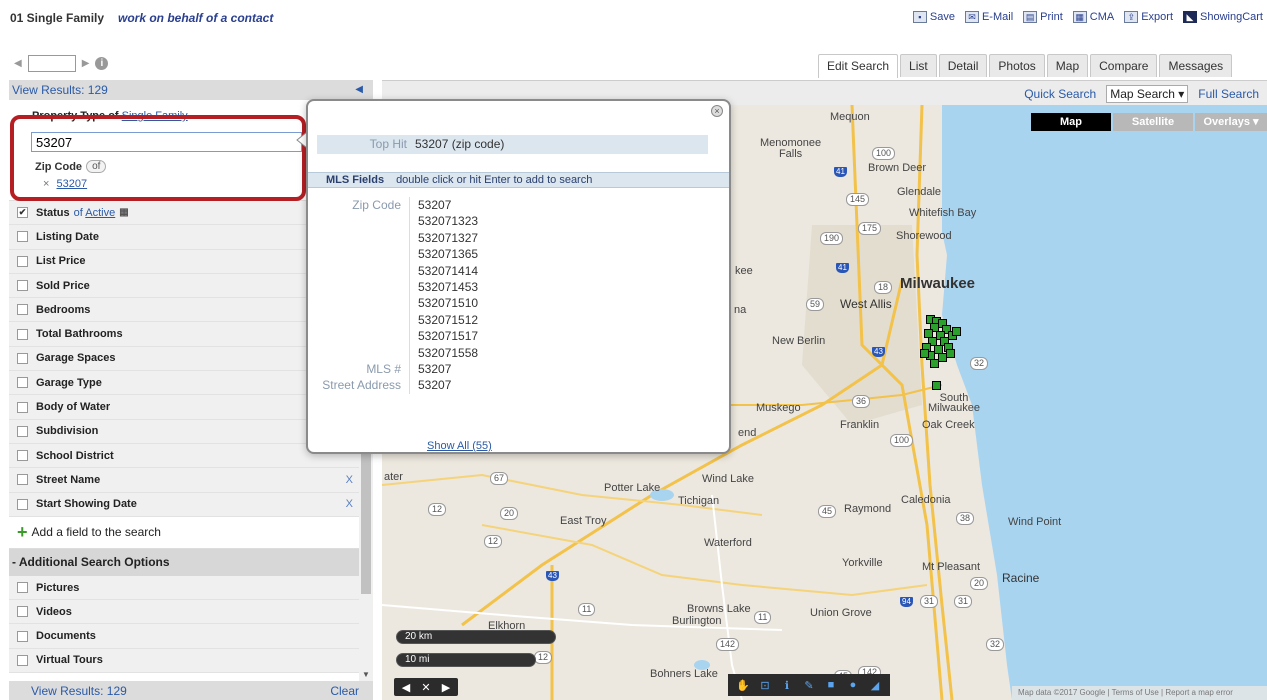 Image resolution: width=1267 pixels, height=700 pixels. What do you see at coordinates (344, 691) in the screenshot?
I see `clear-link: Clear` at bounding box center [344, 691].